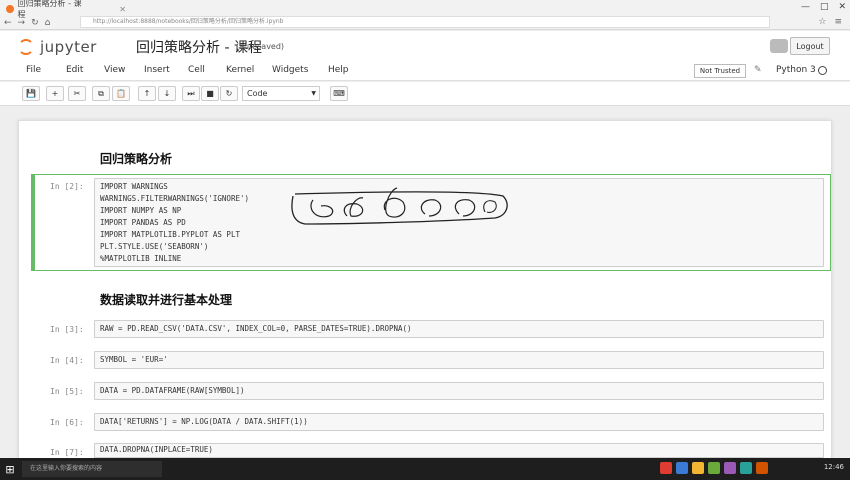  I want to click on taskbar-search: 在这里输入你要搜索的内容, so click(92, 469).